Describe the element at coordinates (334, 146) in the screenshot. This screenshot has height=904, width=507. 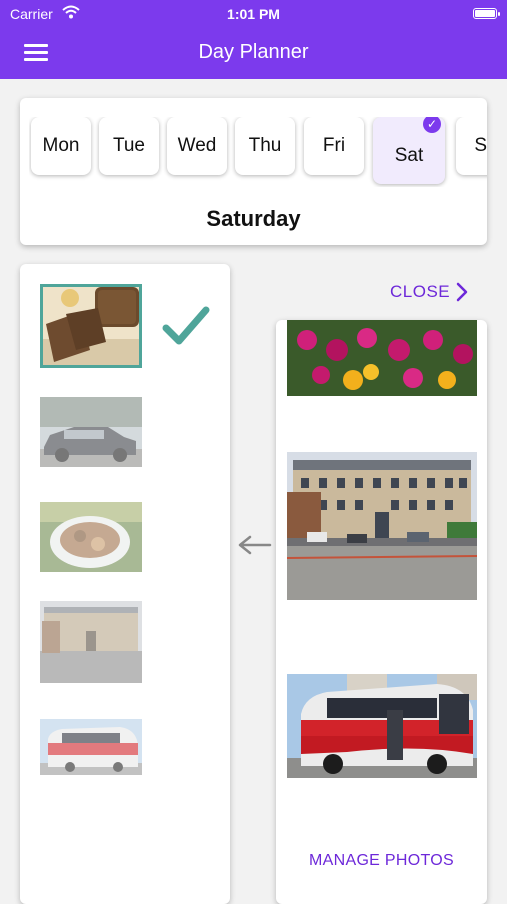
I see `day-chip-fri: Fri` at that location.